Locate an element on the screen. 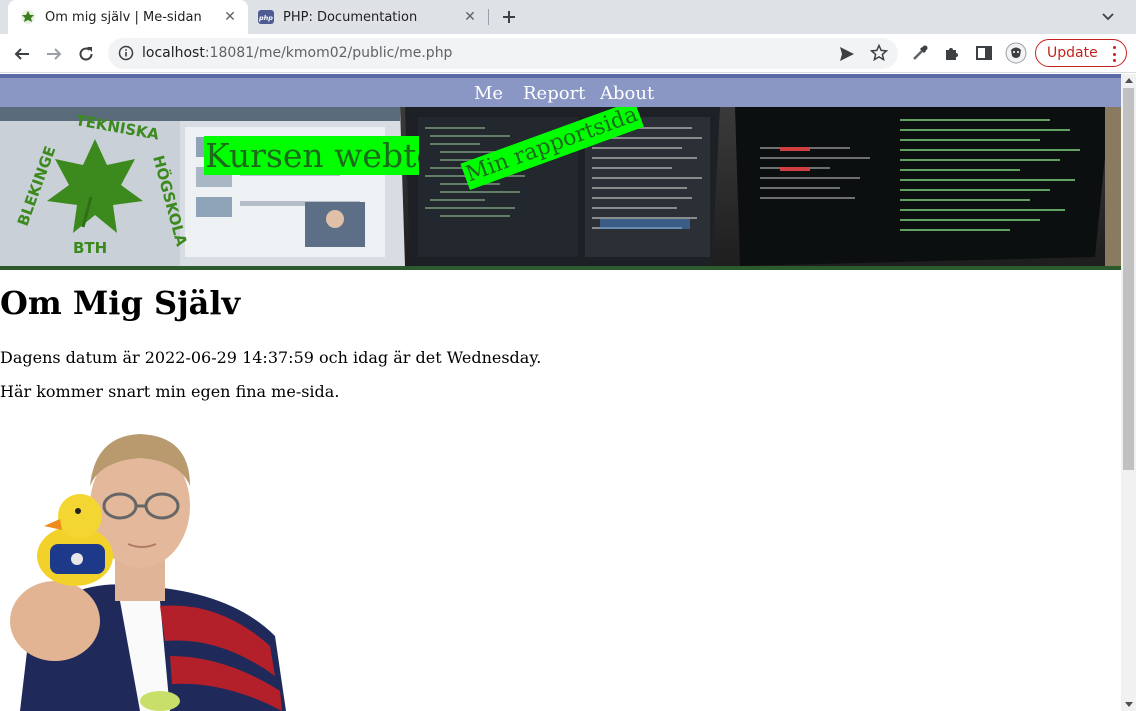 The height and width of the screenshot is (711, 1136). page-scrollbar is located at coordinates (1128, 392).